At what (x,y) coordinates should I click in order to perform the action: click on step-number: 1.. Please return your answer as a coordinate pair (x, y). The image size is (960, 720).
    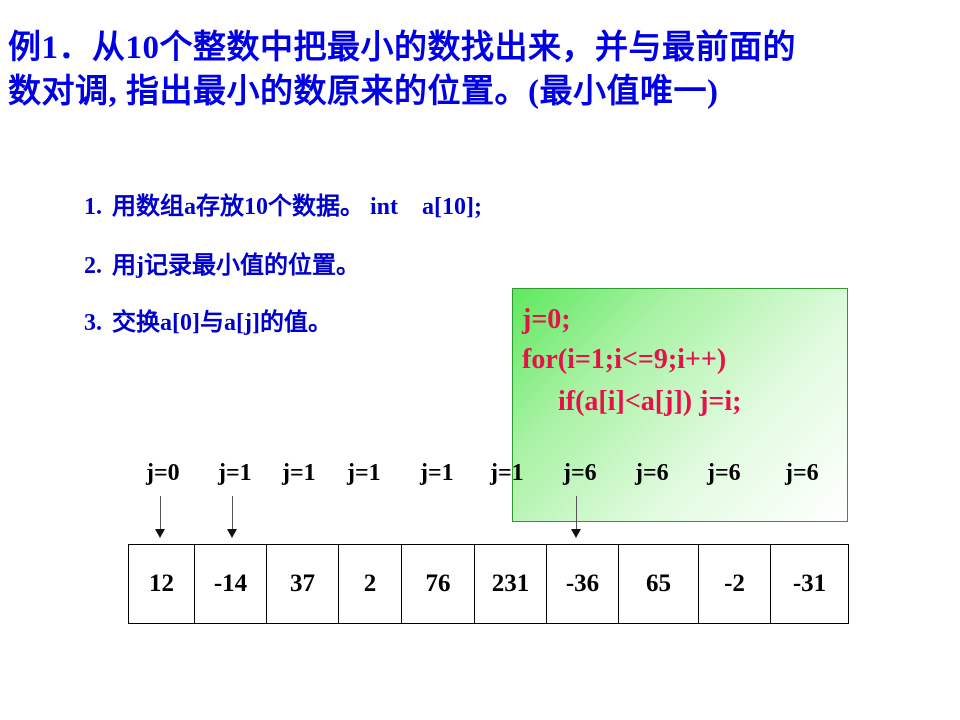
    Looking at the image, I should click on (93, 207).